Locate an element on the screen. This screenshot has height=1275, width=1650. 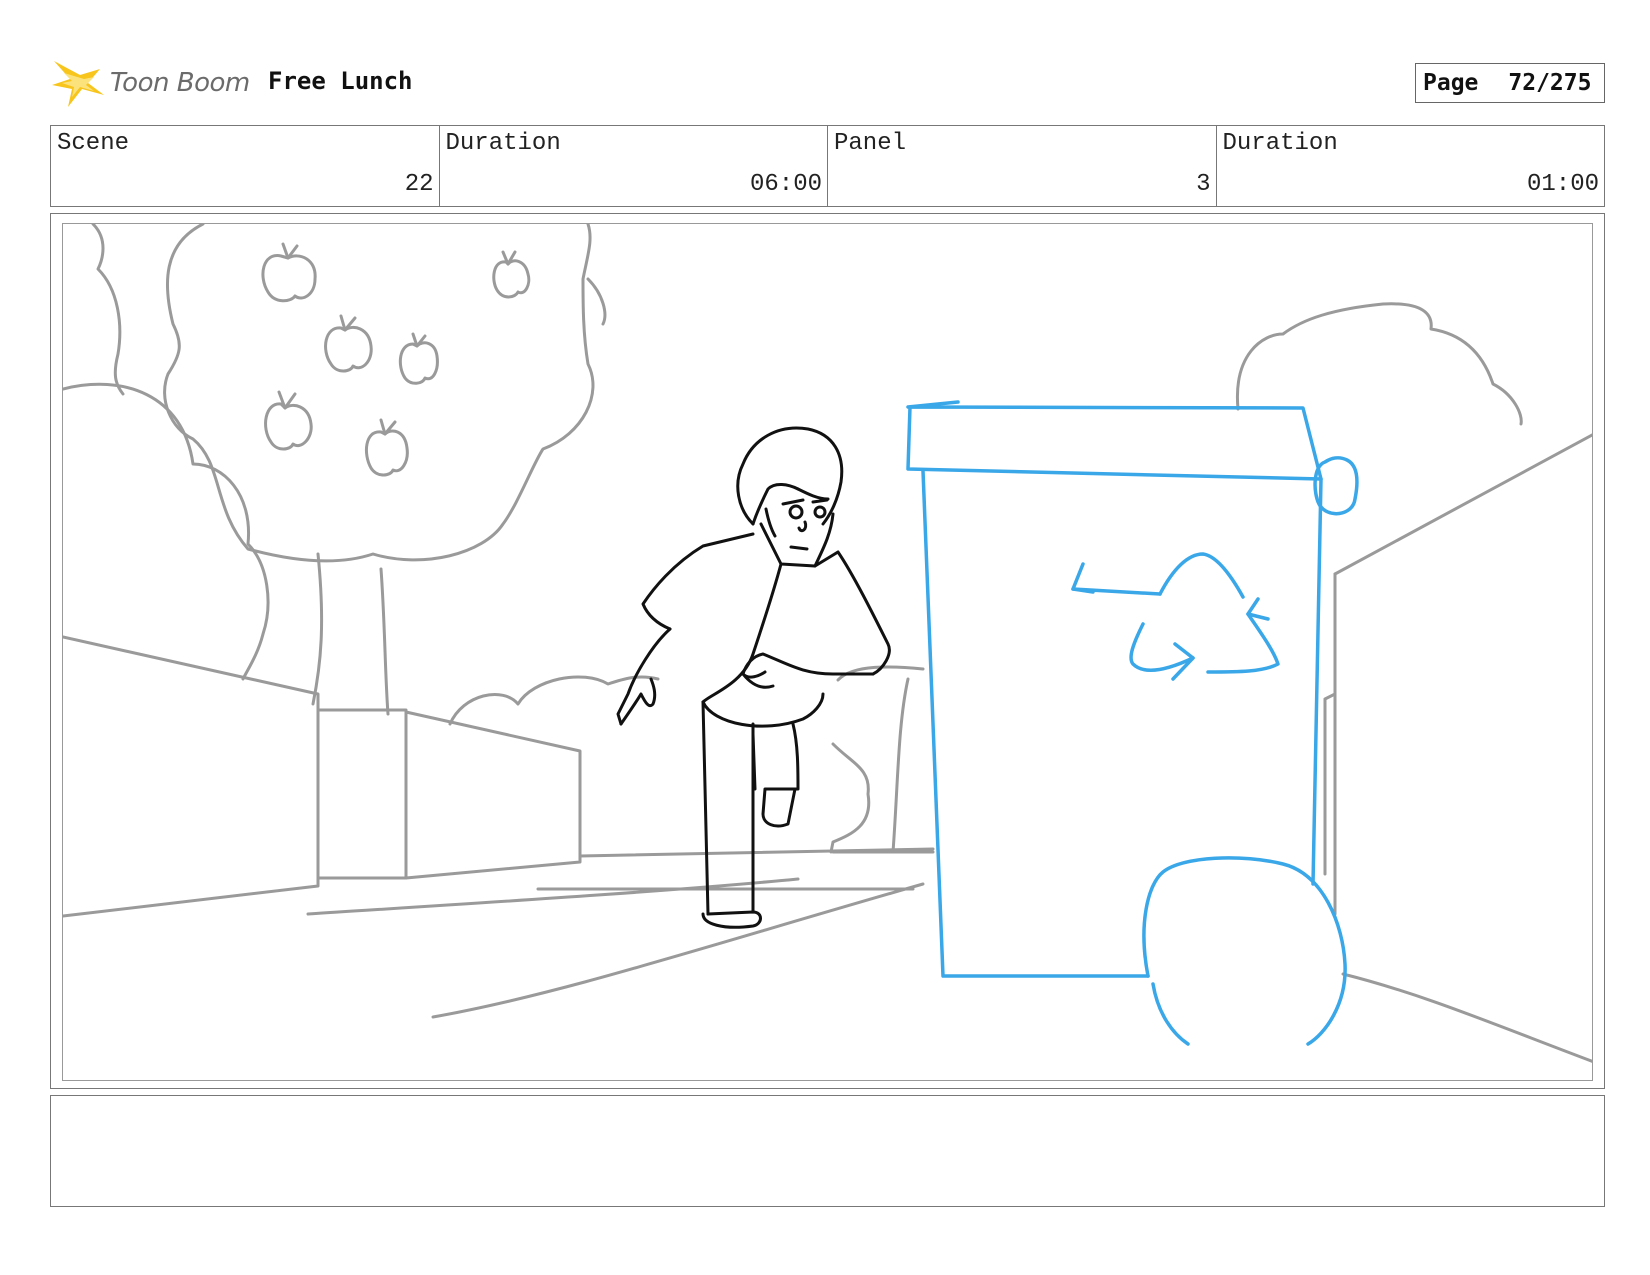
panel-duration-value: 01:00 is located at coordinates (1562, 184).